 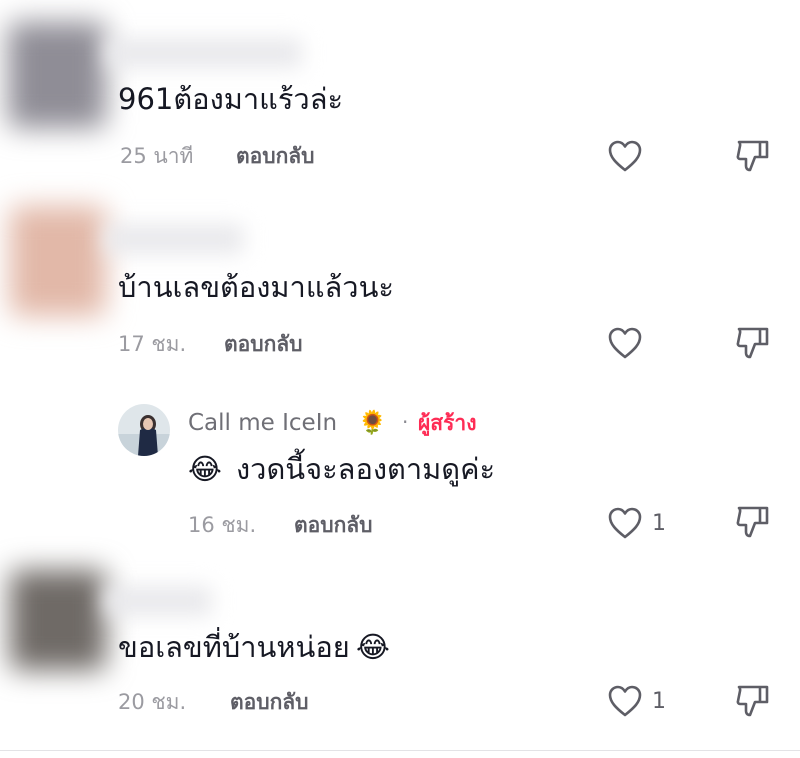 What do you see at coordinates (152, 702) in the screenshot?
I see `comment-timestamp: 20 ชม.` at bounding box center [152, 702].